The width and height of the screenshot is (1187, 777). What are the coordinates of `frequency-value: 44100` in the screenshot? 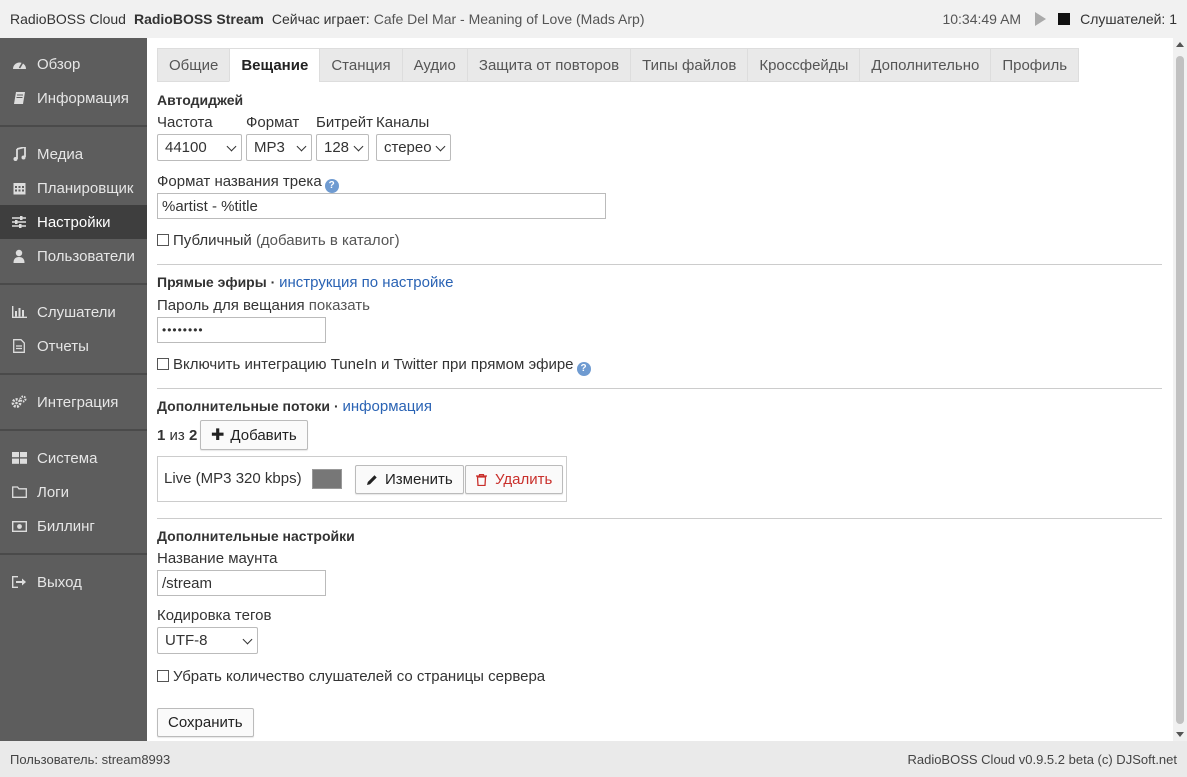 It's located at (186, 147).